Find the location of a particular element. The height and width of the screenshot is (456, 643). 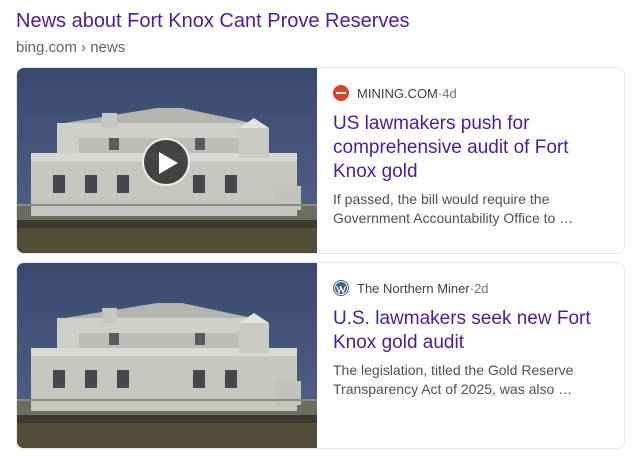

source-row: MINING.COM · 4d is located at coordinates (471, 93).